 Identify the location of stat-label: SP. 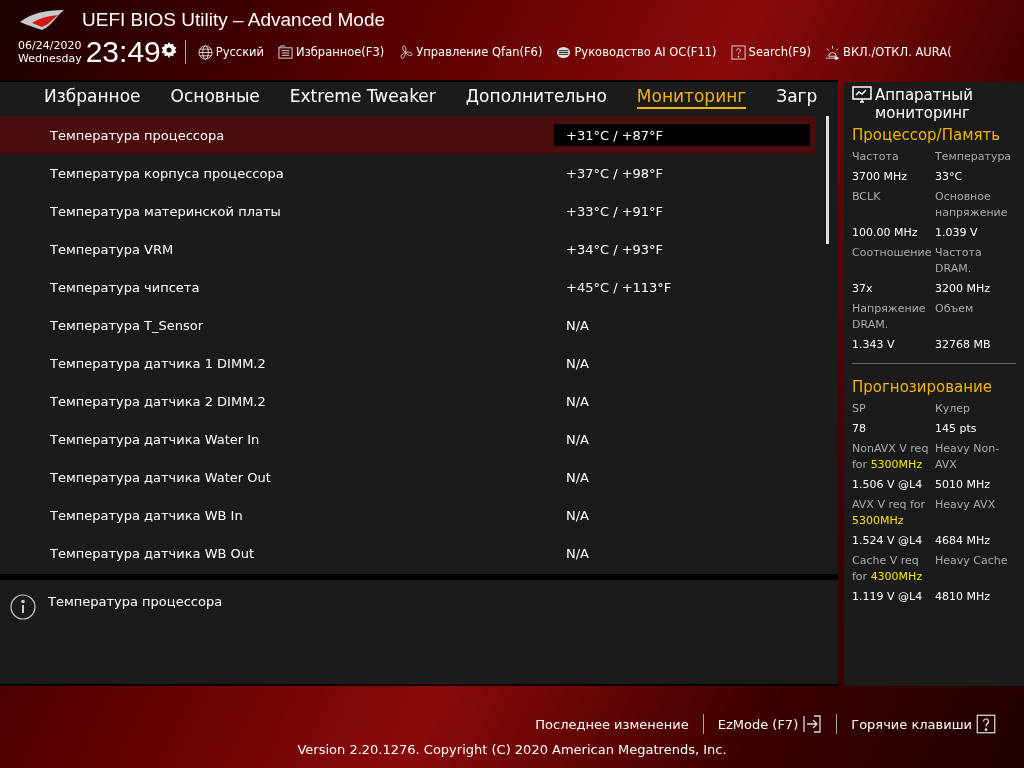
(859, 409).